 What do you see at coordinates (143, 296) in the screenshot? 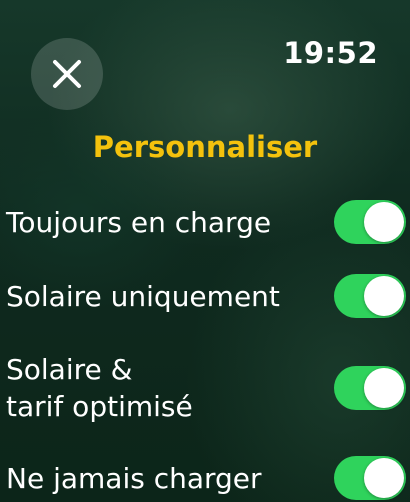
I see `option-label: Solaire uniquement` at bounding box center [143, 296].